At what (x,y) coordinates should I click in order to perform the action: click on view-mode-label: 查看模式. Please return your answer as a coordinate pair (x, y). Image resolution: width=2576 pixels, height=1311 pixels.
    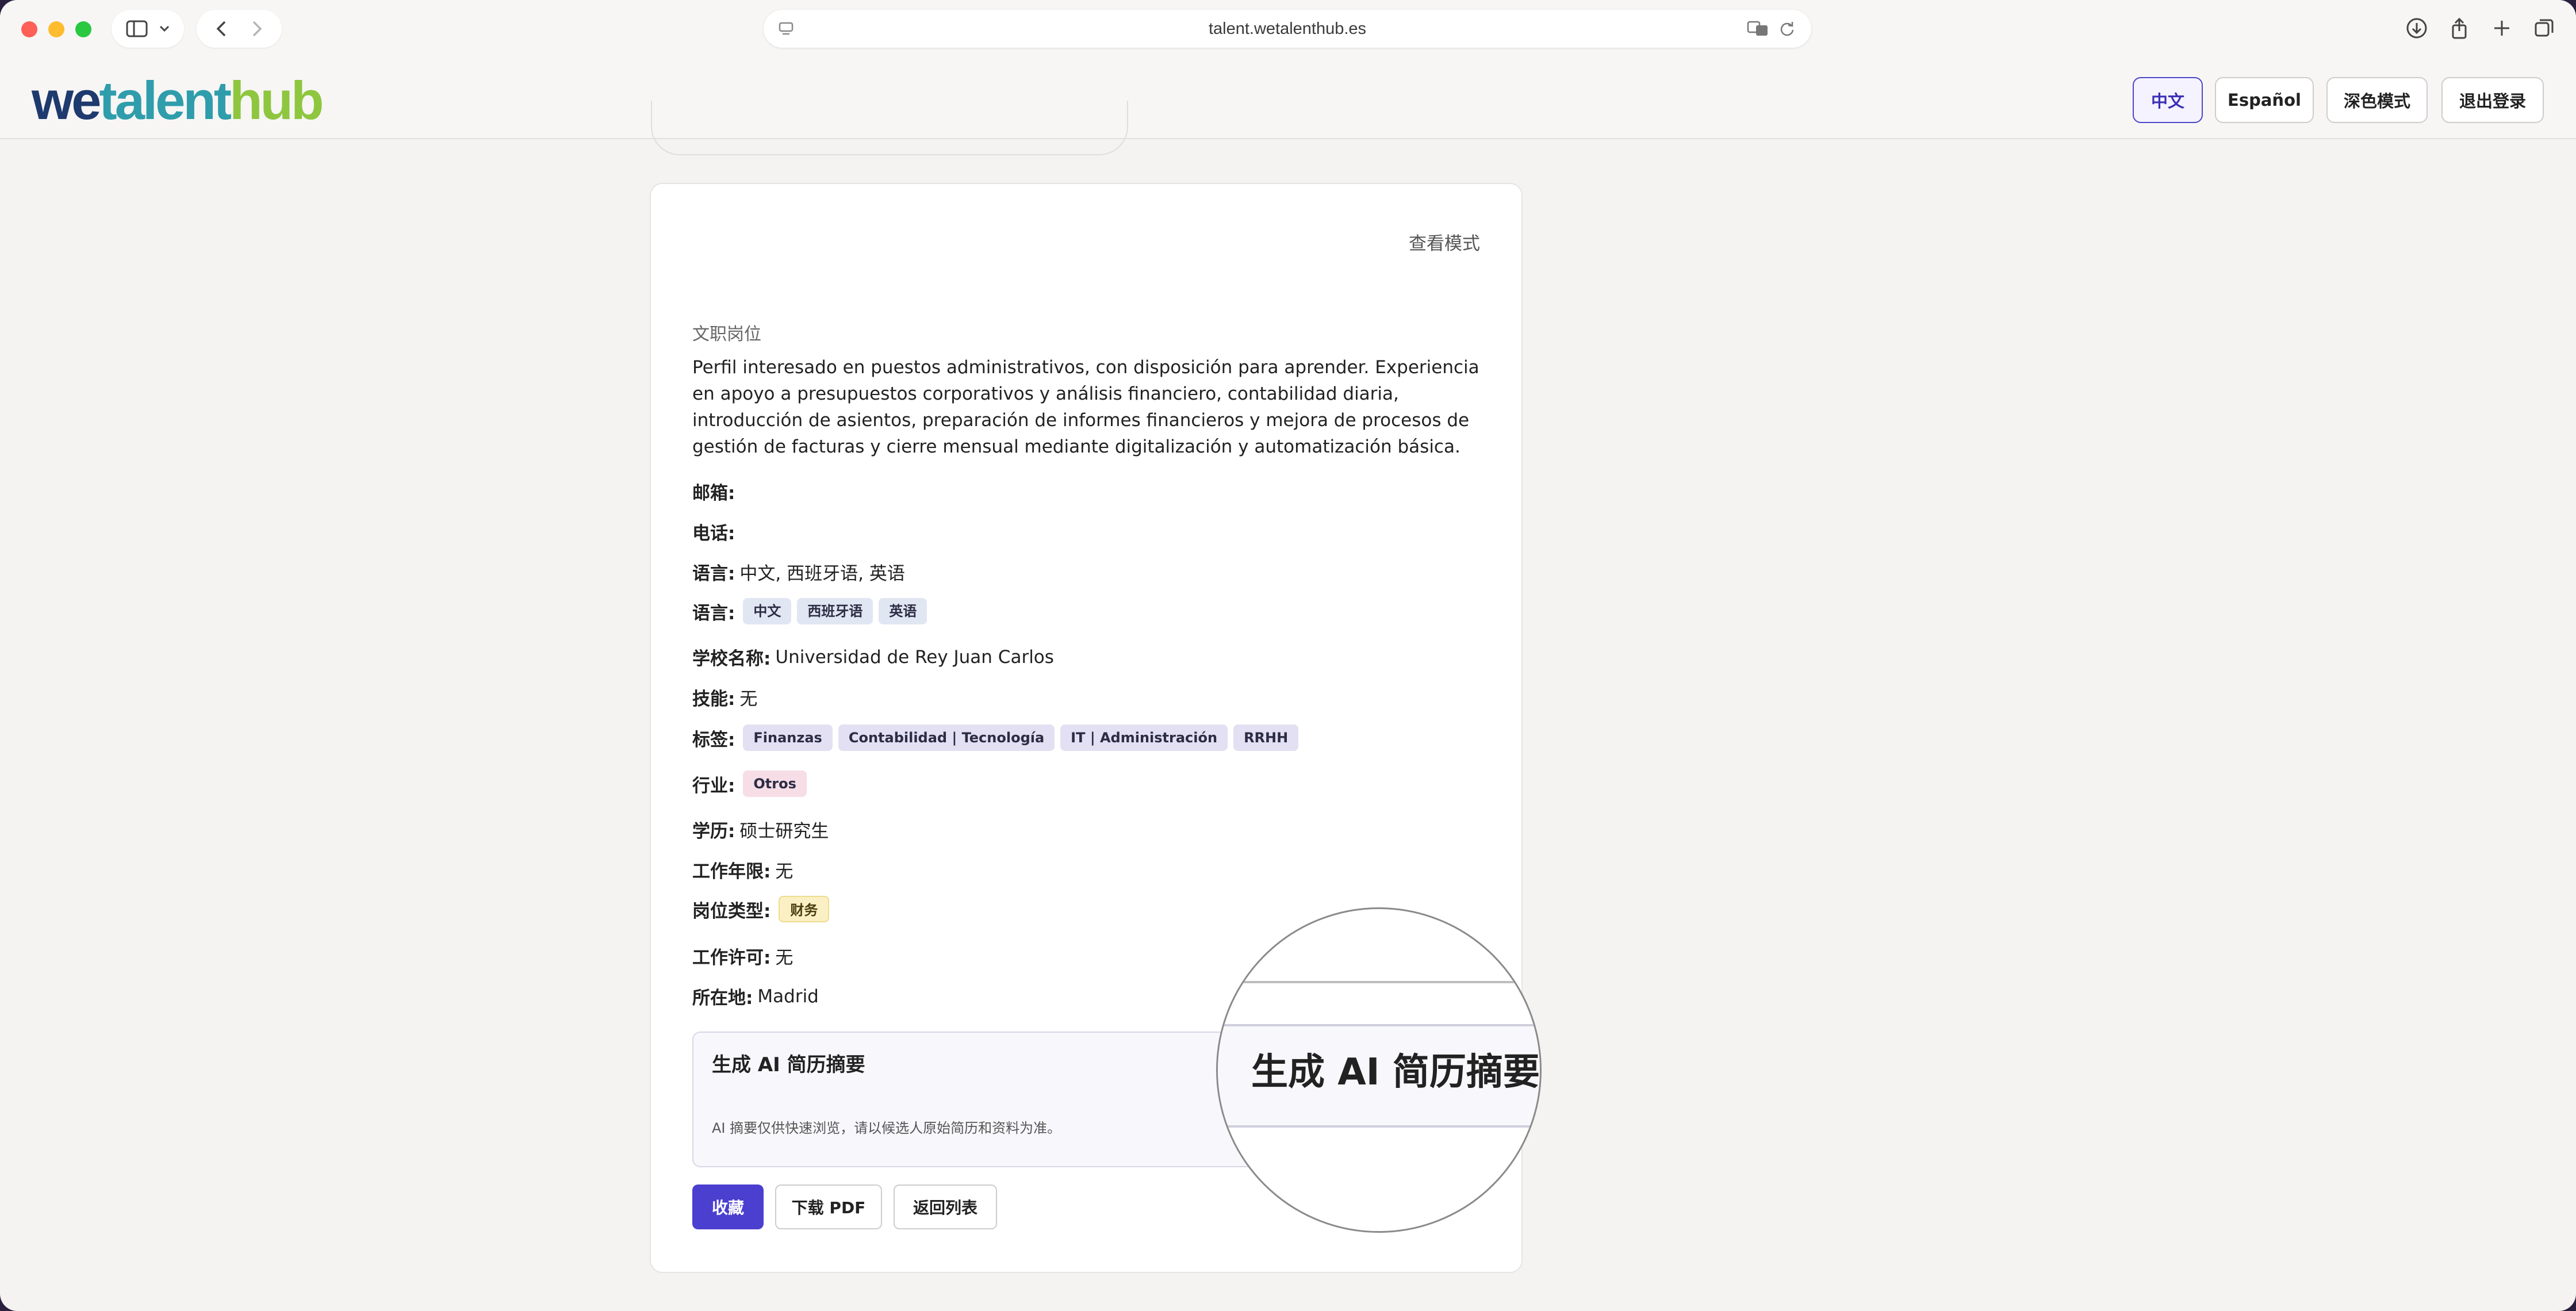
    Looking at the image, I should click on (1444, 242).